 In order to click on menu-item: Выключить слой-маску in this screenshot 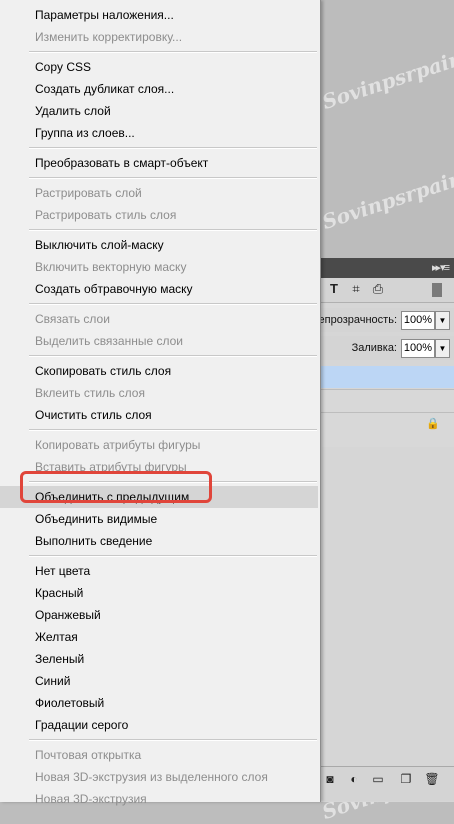, I will do `click(159, 245)`.